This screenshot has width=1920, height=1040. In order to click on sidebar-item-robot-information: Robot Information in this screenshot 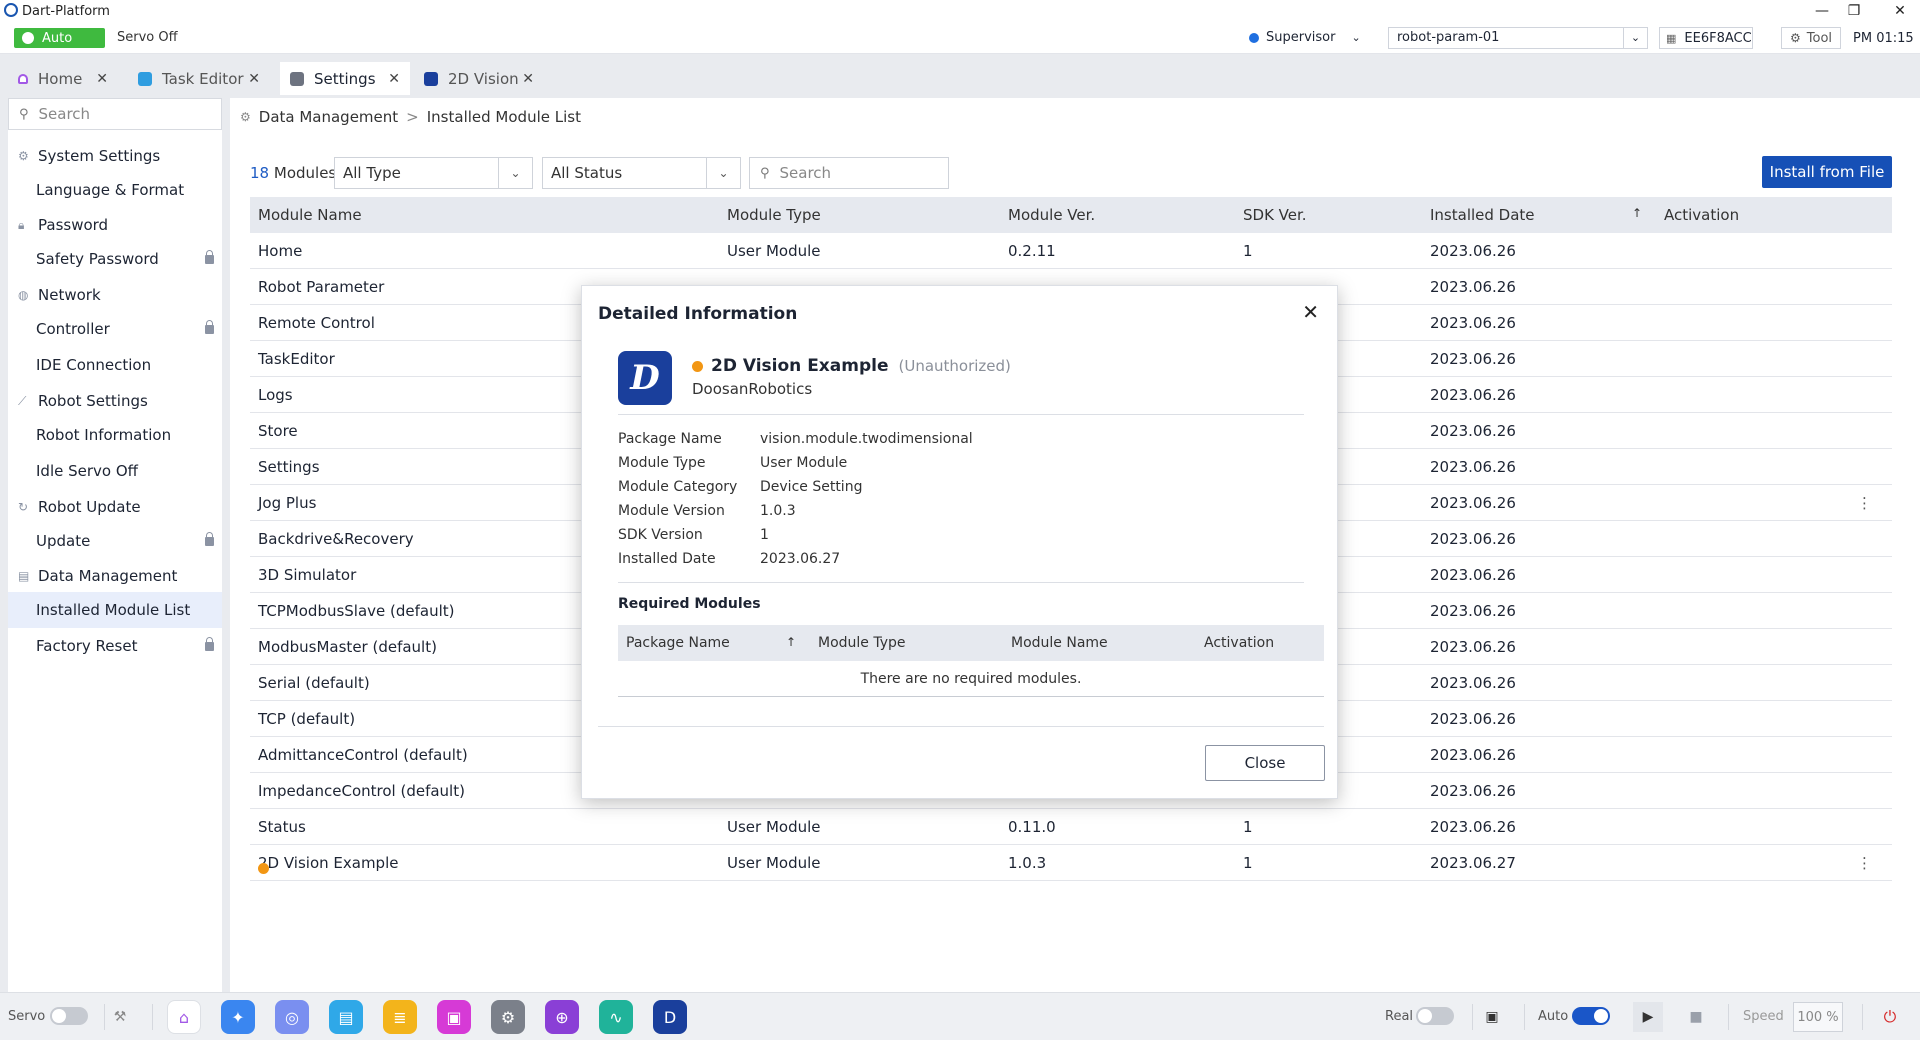, I will do `click(115, 435)`.